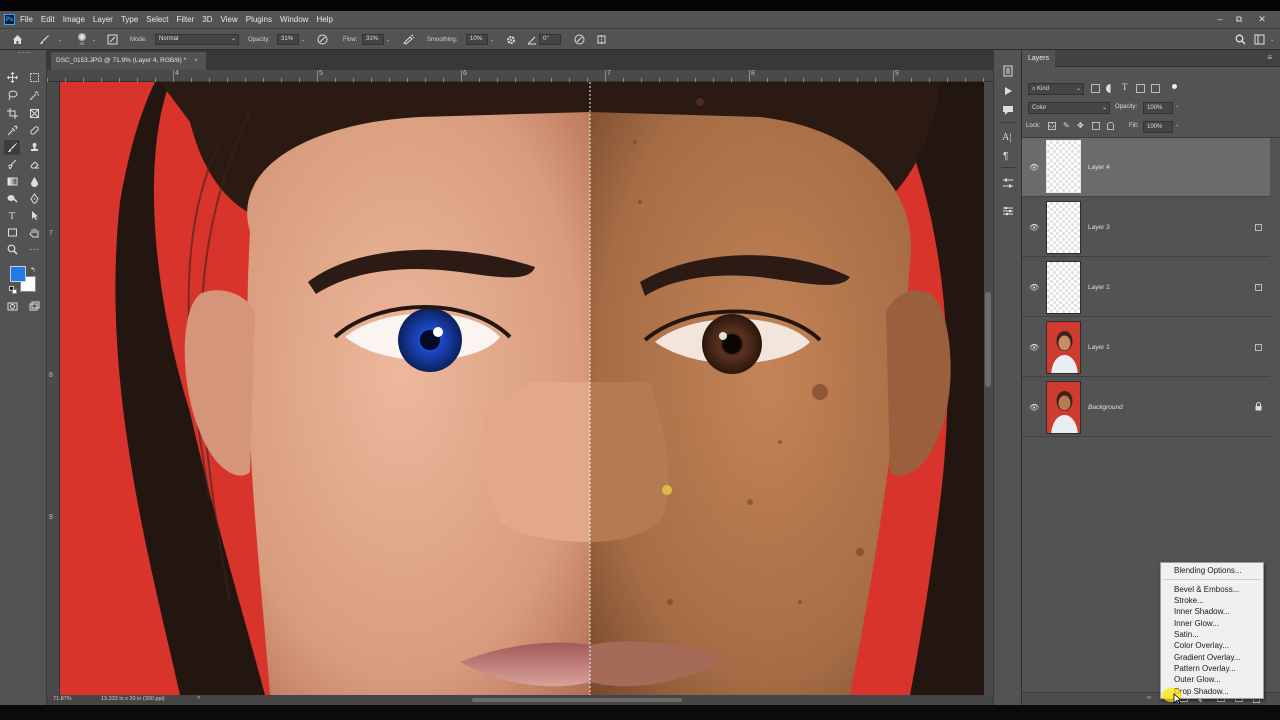 This screenshot has width=1280, height=720. Describe the element at coordinates (48, 19) in the screenshot. I see `menu-edit: Edit` at that location.